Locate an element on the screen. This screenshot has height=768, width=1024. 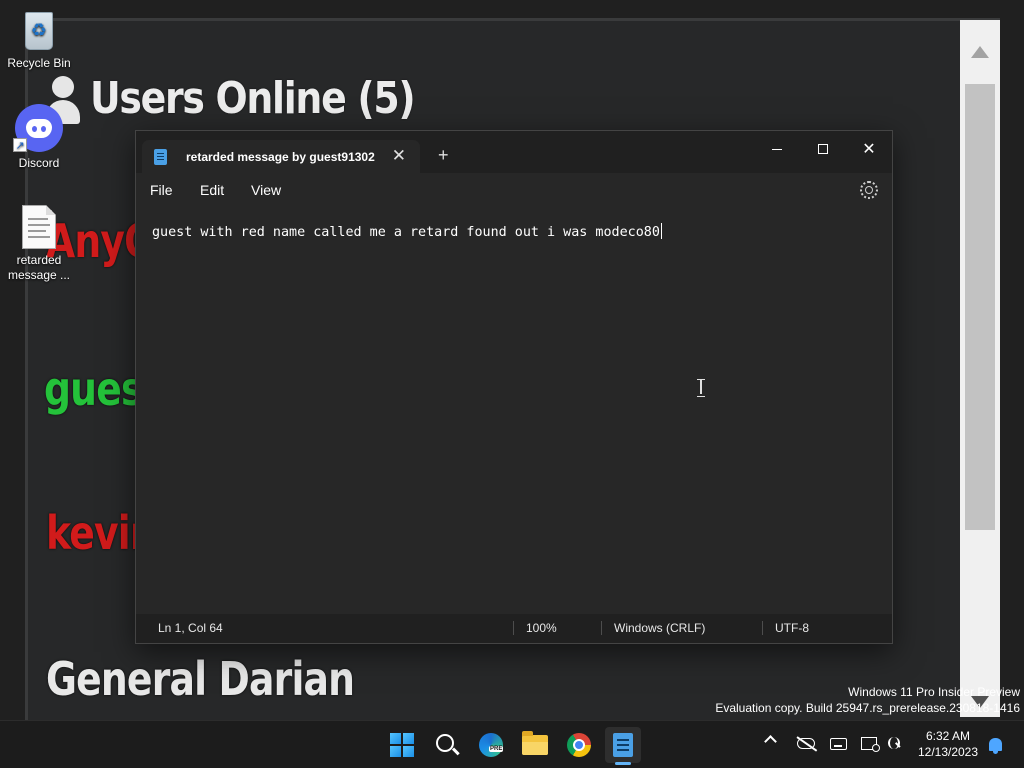
scroll-up-icon is located at coordinates (980, 52).